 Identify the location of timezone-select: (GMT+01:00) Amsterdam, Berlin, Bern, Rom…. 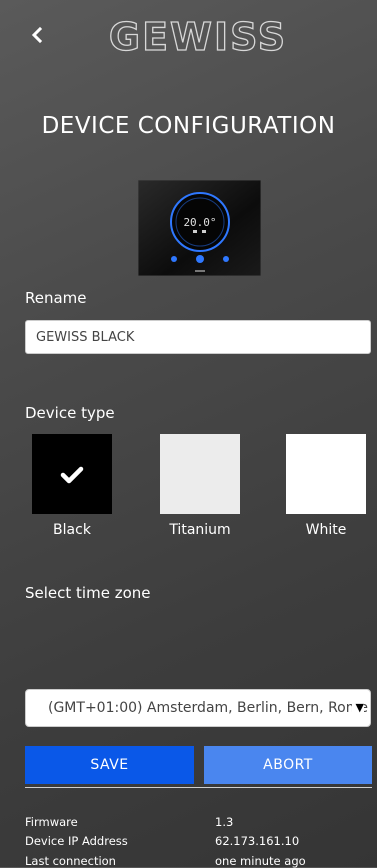
(198, 708).